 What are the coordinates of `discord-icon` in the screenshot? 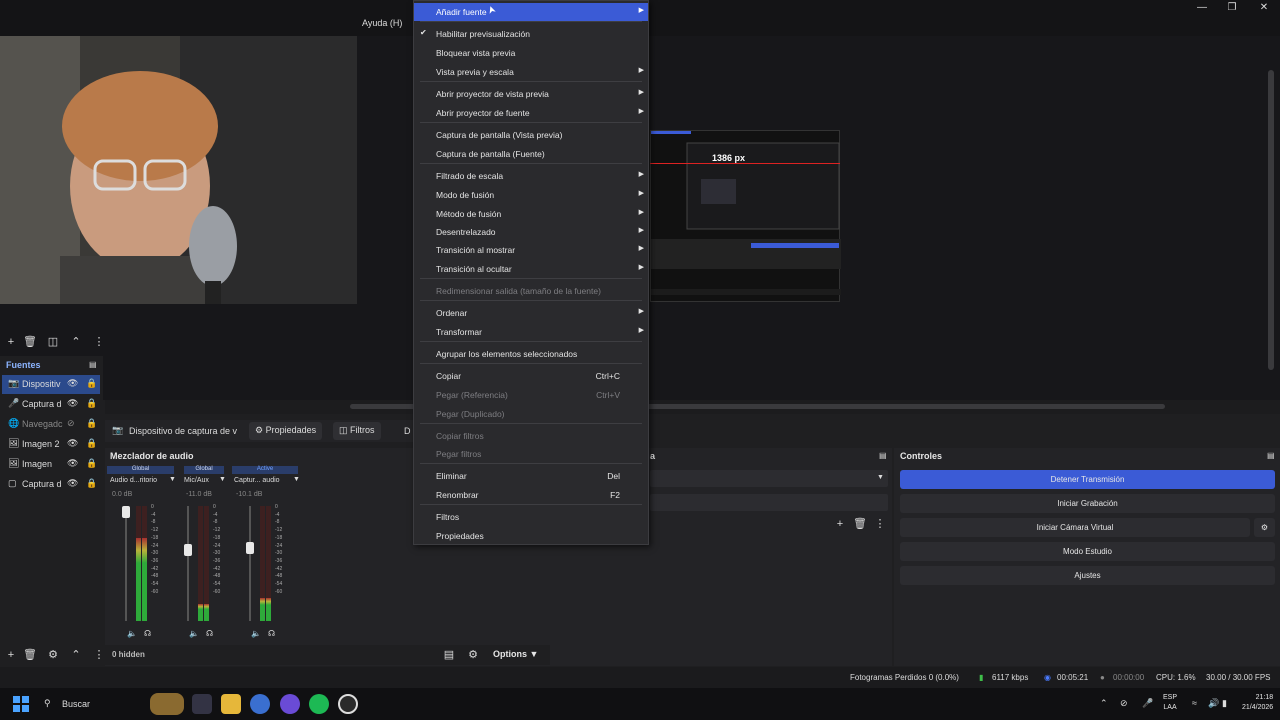 It's located at (290, 704).